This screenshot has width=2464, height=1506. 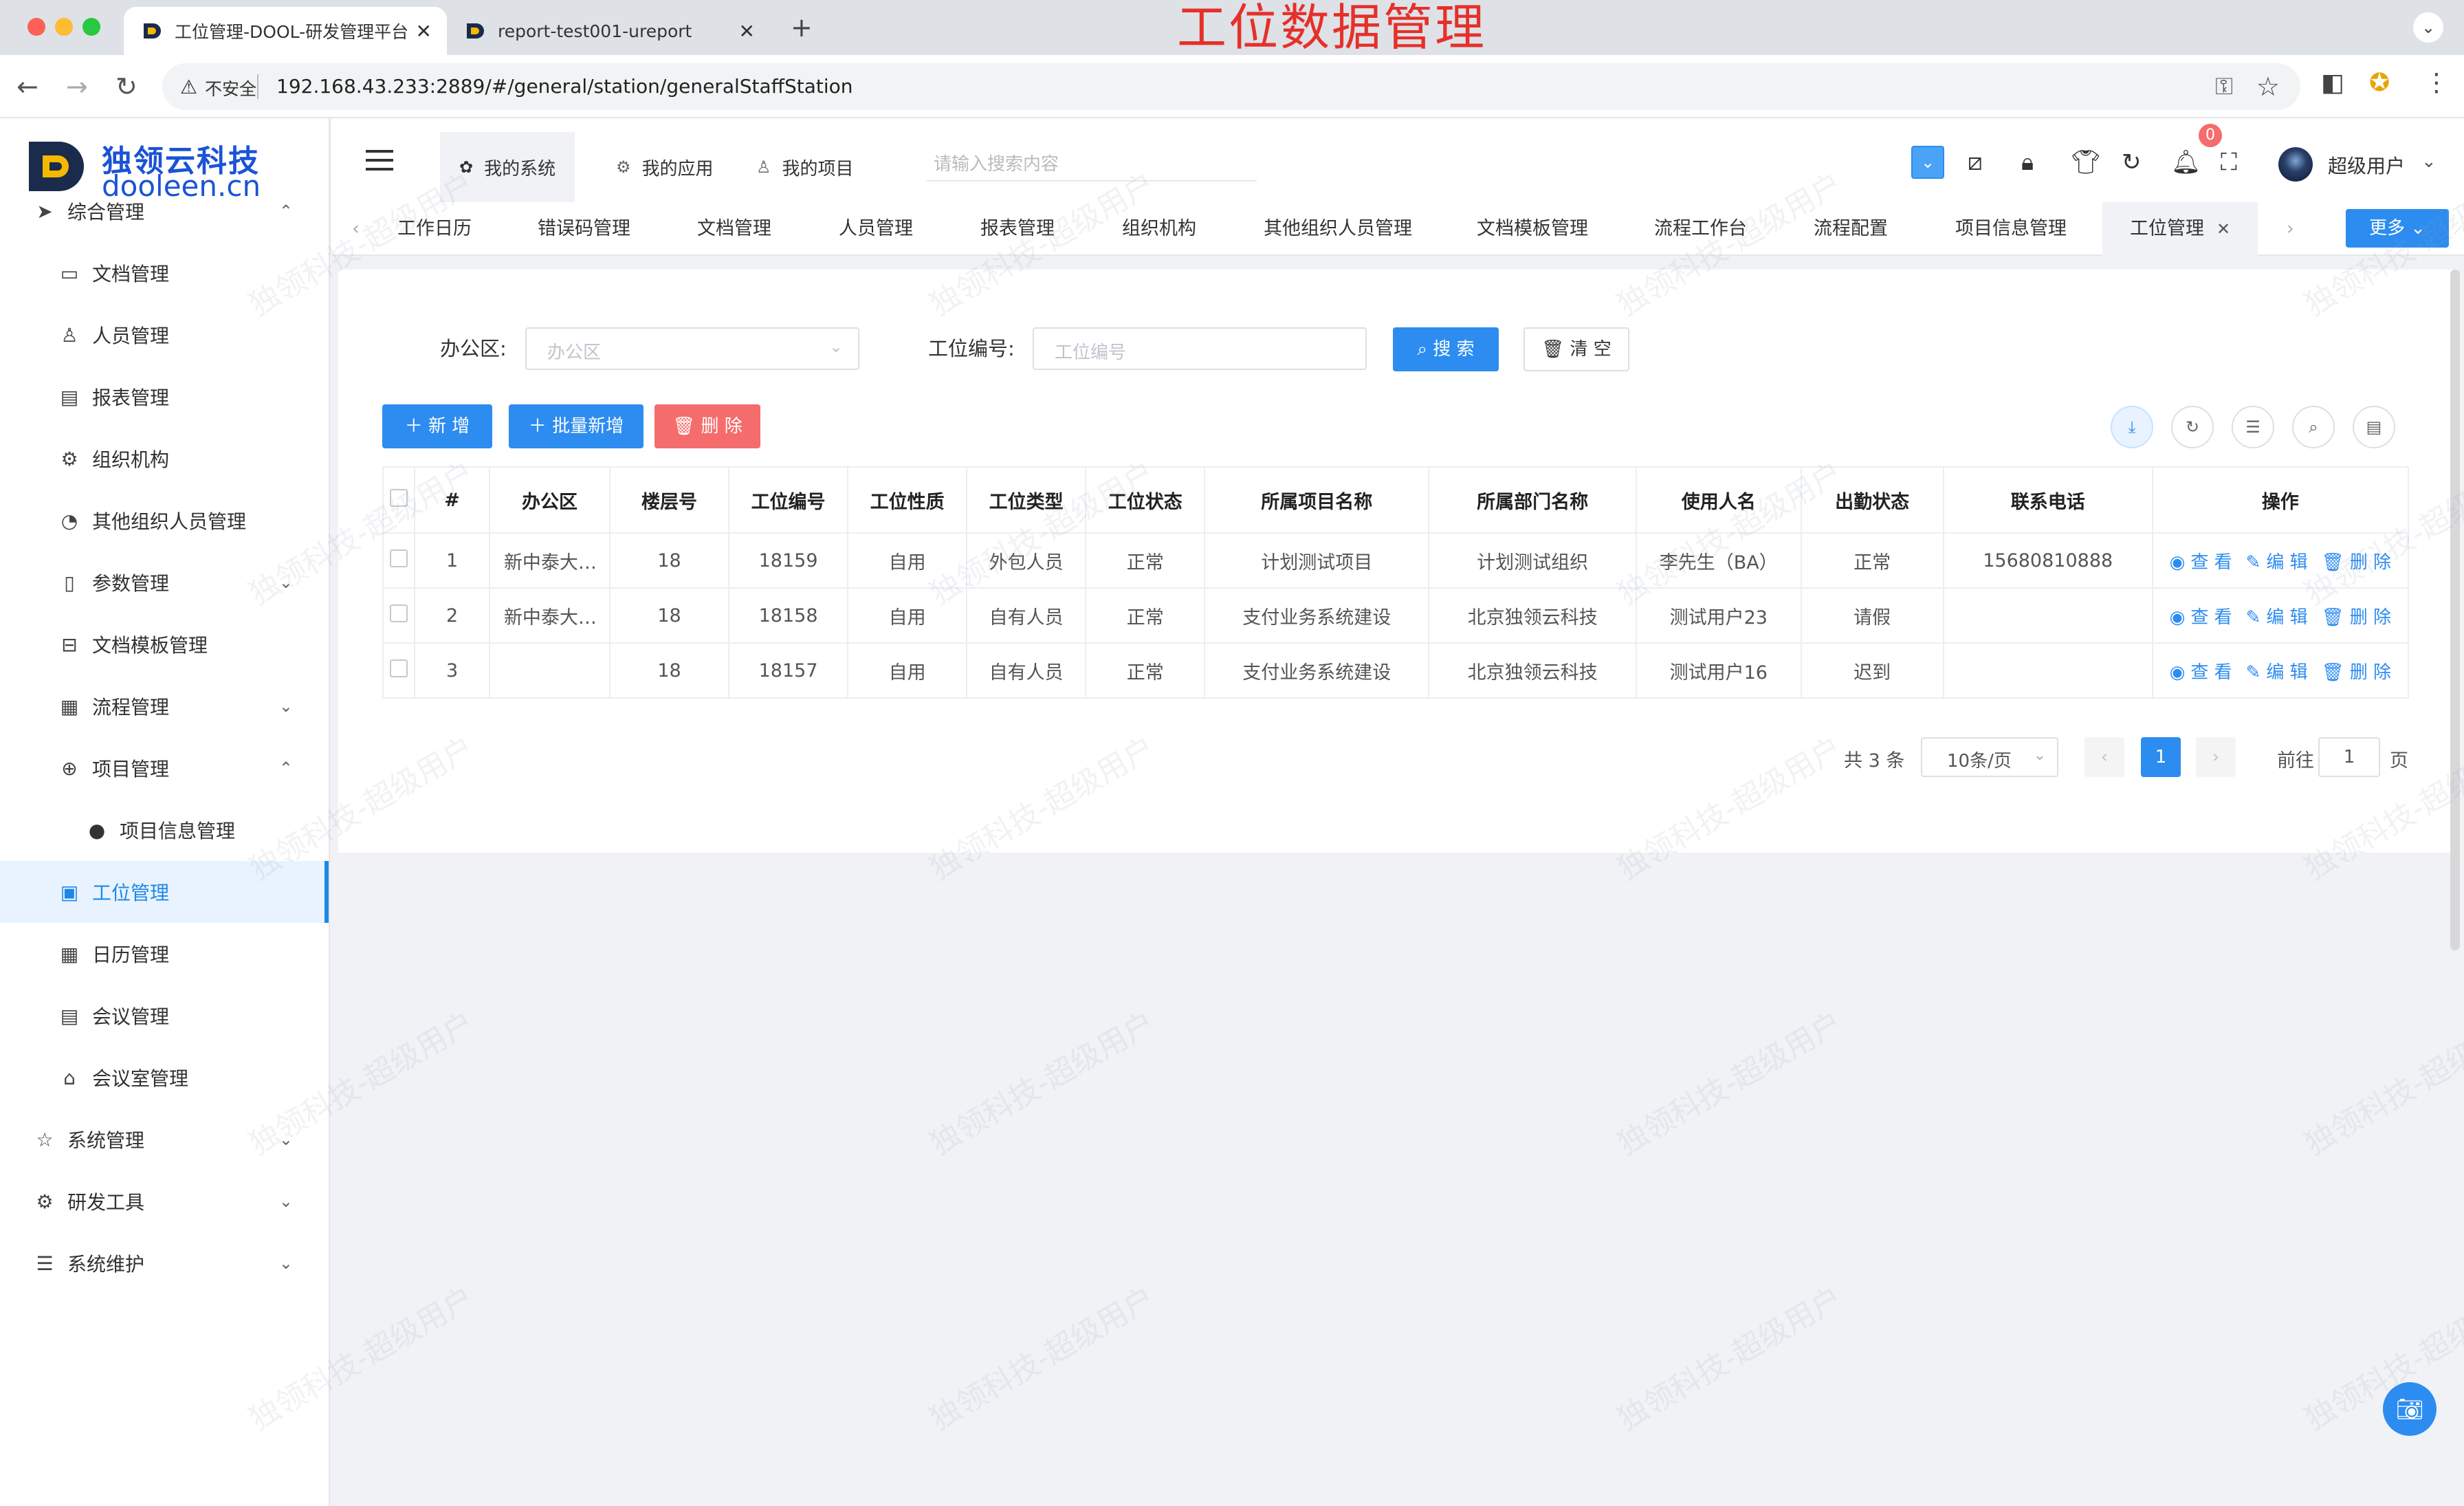 I want to click on page-tab: 文档管理, so click(x=734, y=229).